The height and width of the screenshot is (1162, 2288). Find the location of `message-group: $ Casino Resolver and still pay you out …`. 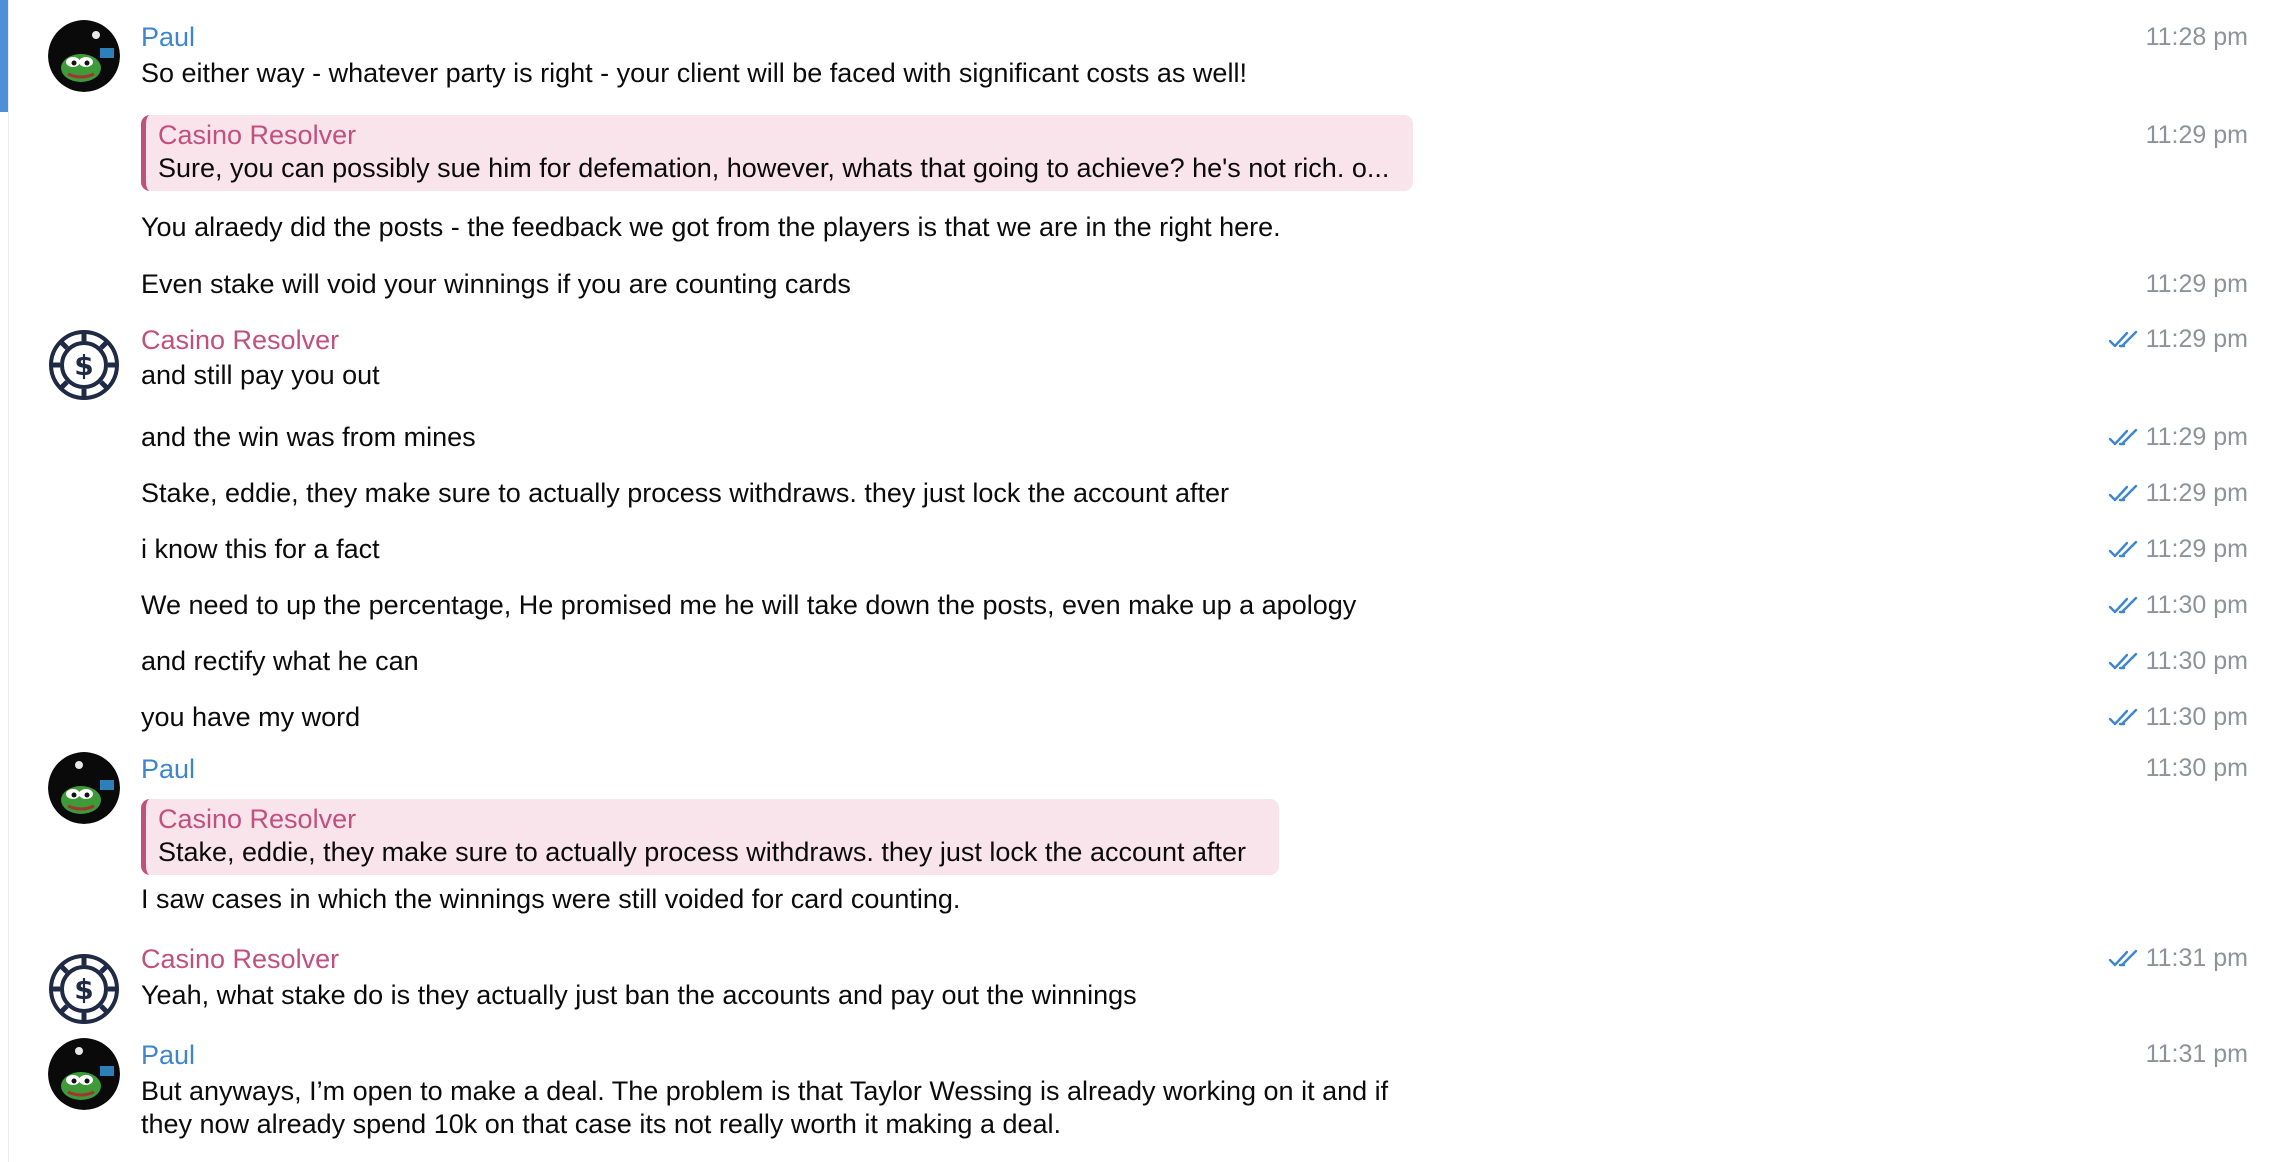

message-group: $ Casino Resolver and still pay you out … is located at coordinates (1144, 359).